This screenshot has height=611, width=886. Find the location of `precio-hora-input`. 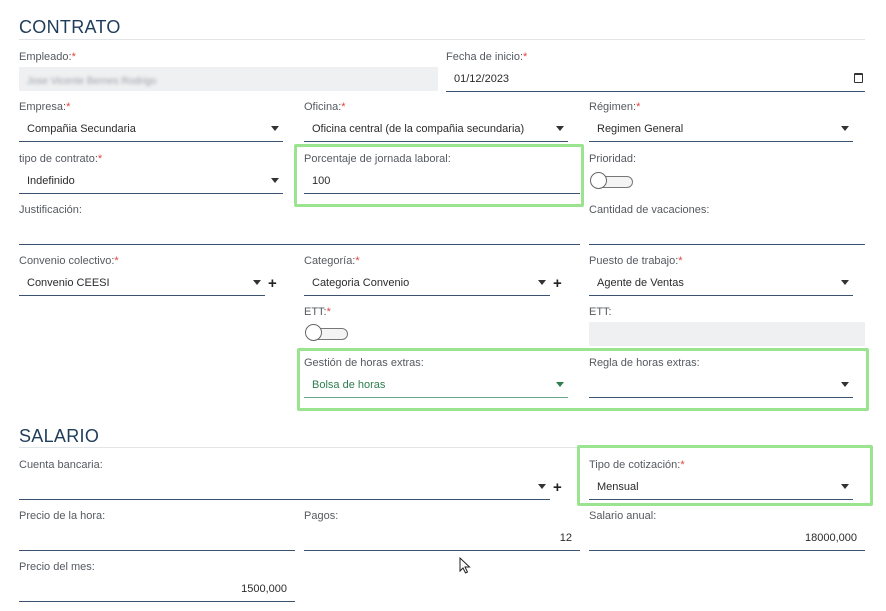

precio-hora-input is located at coordinates (157, 538).